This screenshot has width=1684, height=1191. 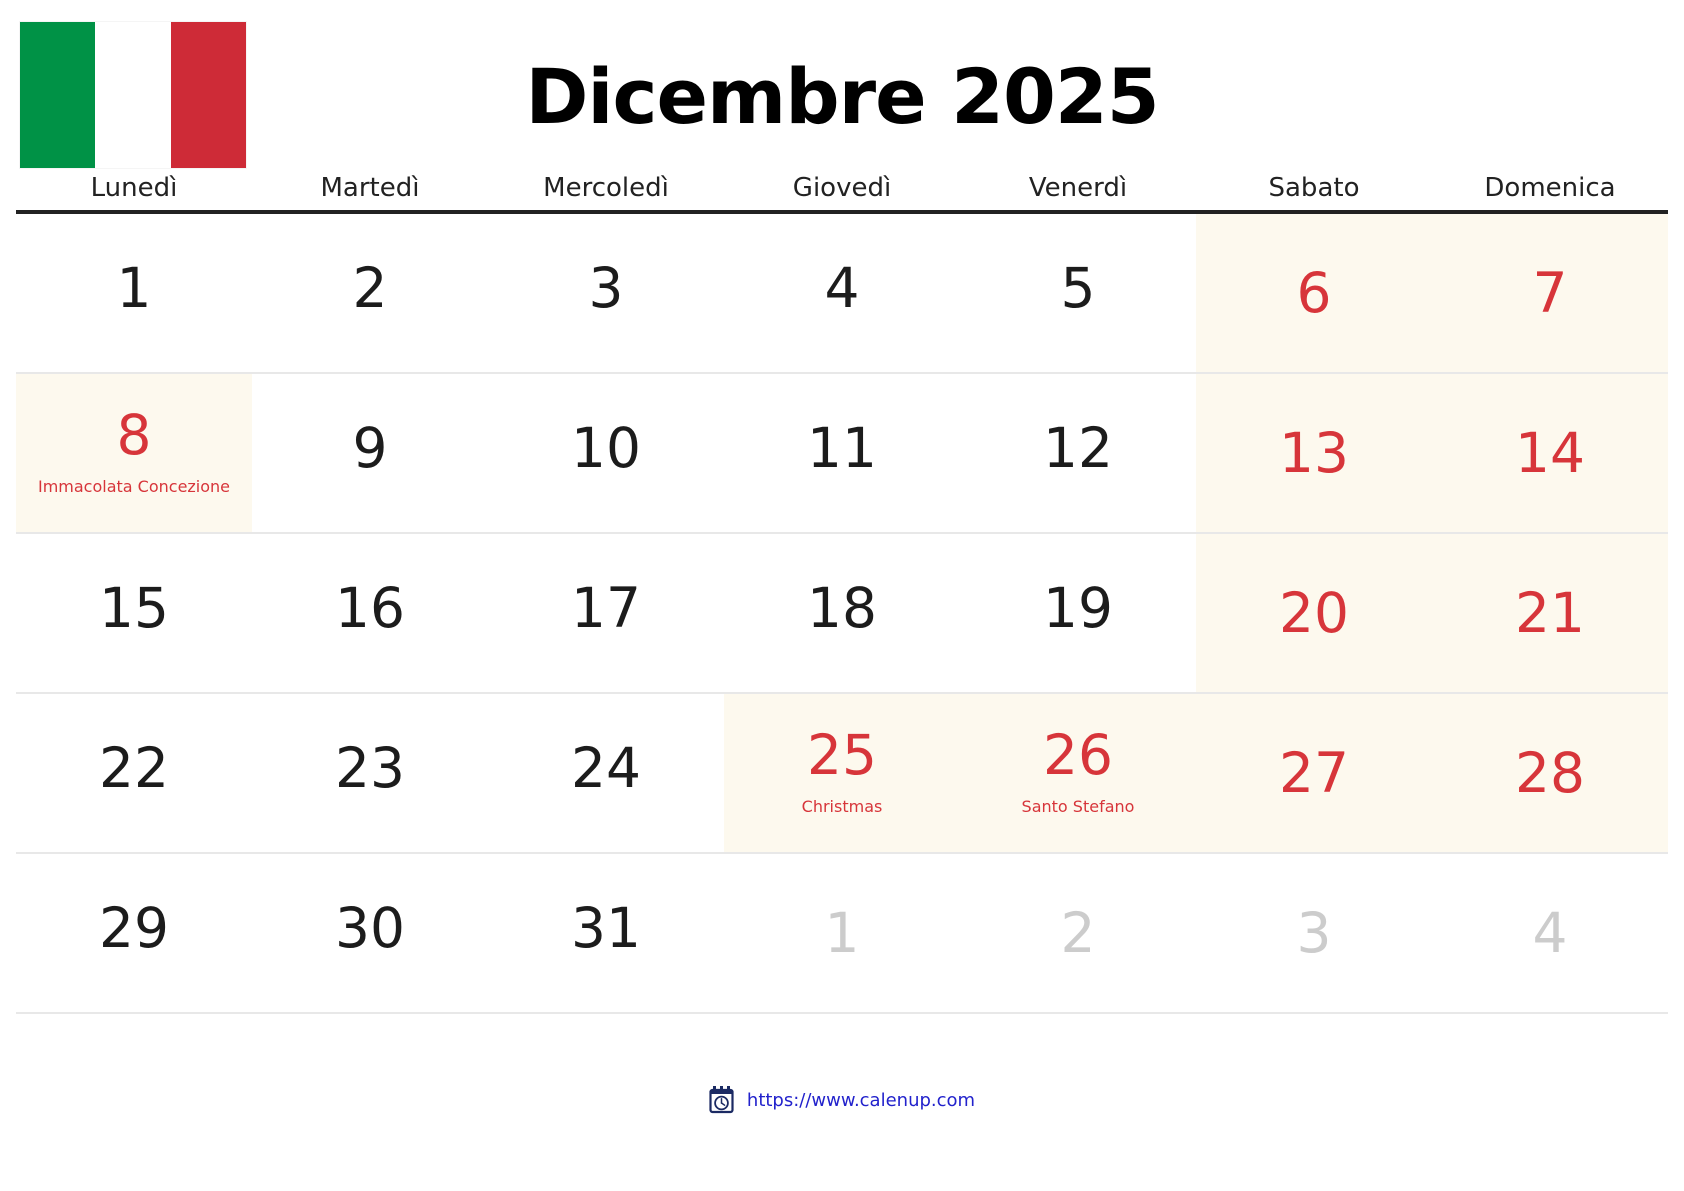 I want to click on day-cell: 22, so click(x=134, y=773).